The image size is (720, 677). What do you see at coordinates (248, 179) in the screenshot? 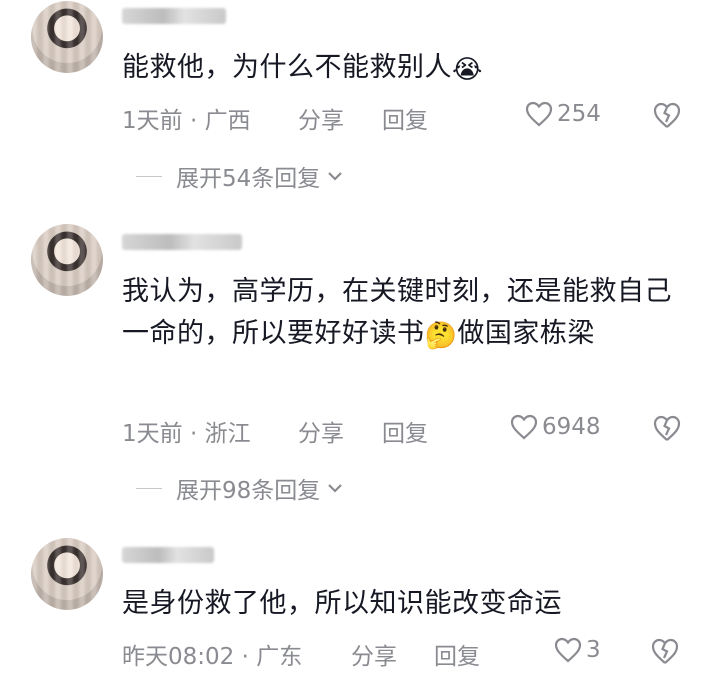
I see `expand-label: 展开54条回复` at bounding box center [248, 179].